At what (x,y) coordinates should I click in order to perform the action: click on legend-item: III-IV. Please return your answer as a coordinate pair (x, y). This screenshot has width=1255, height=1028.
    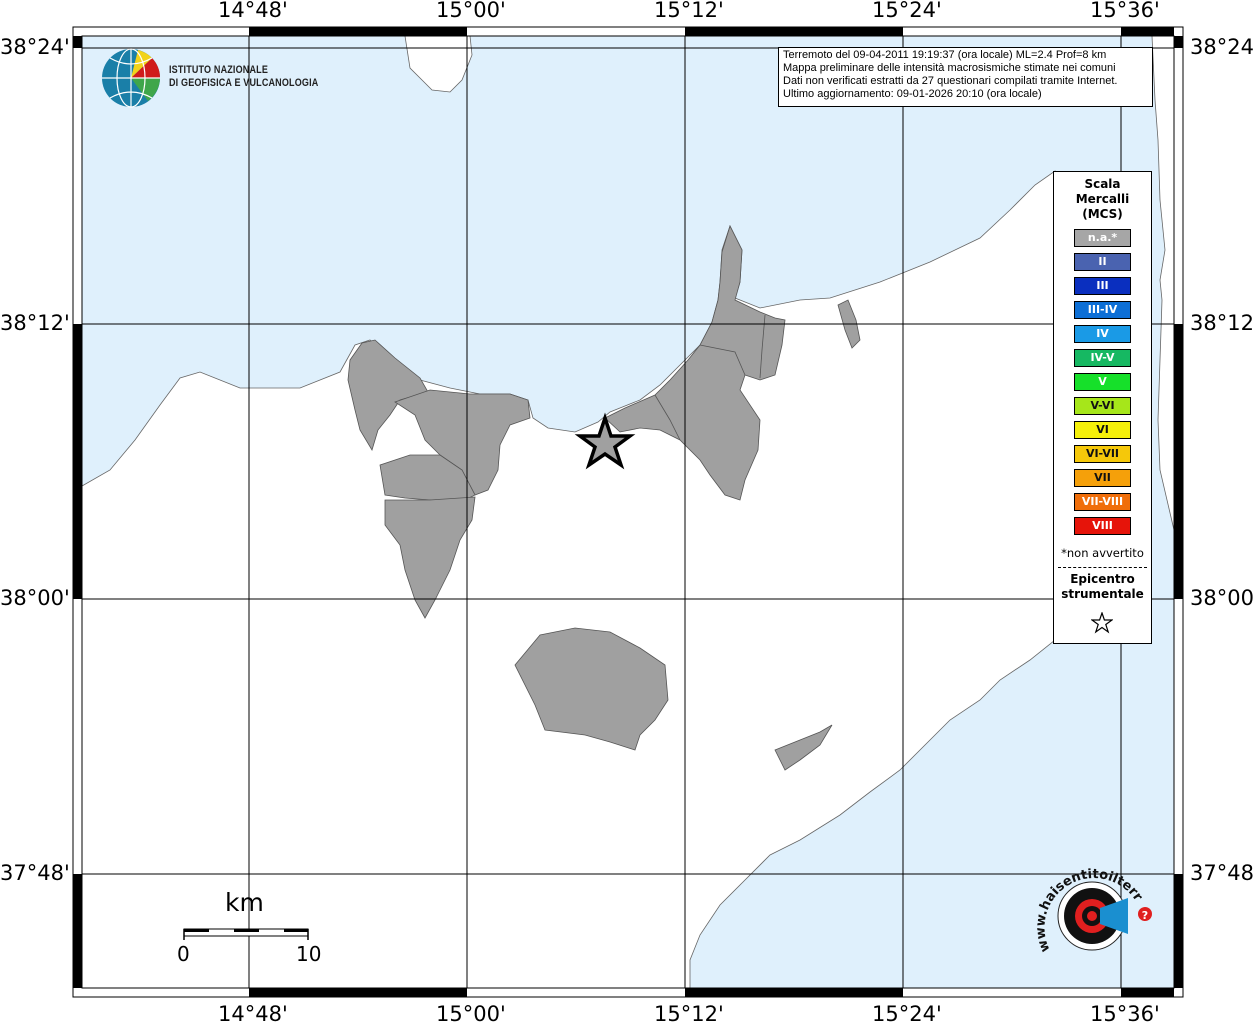
    Looking at the image, I should click on (1102, 310).